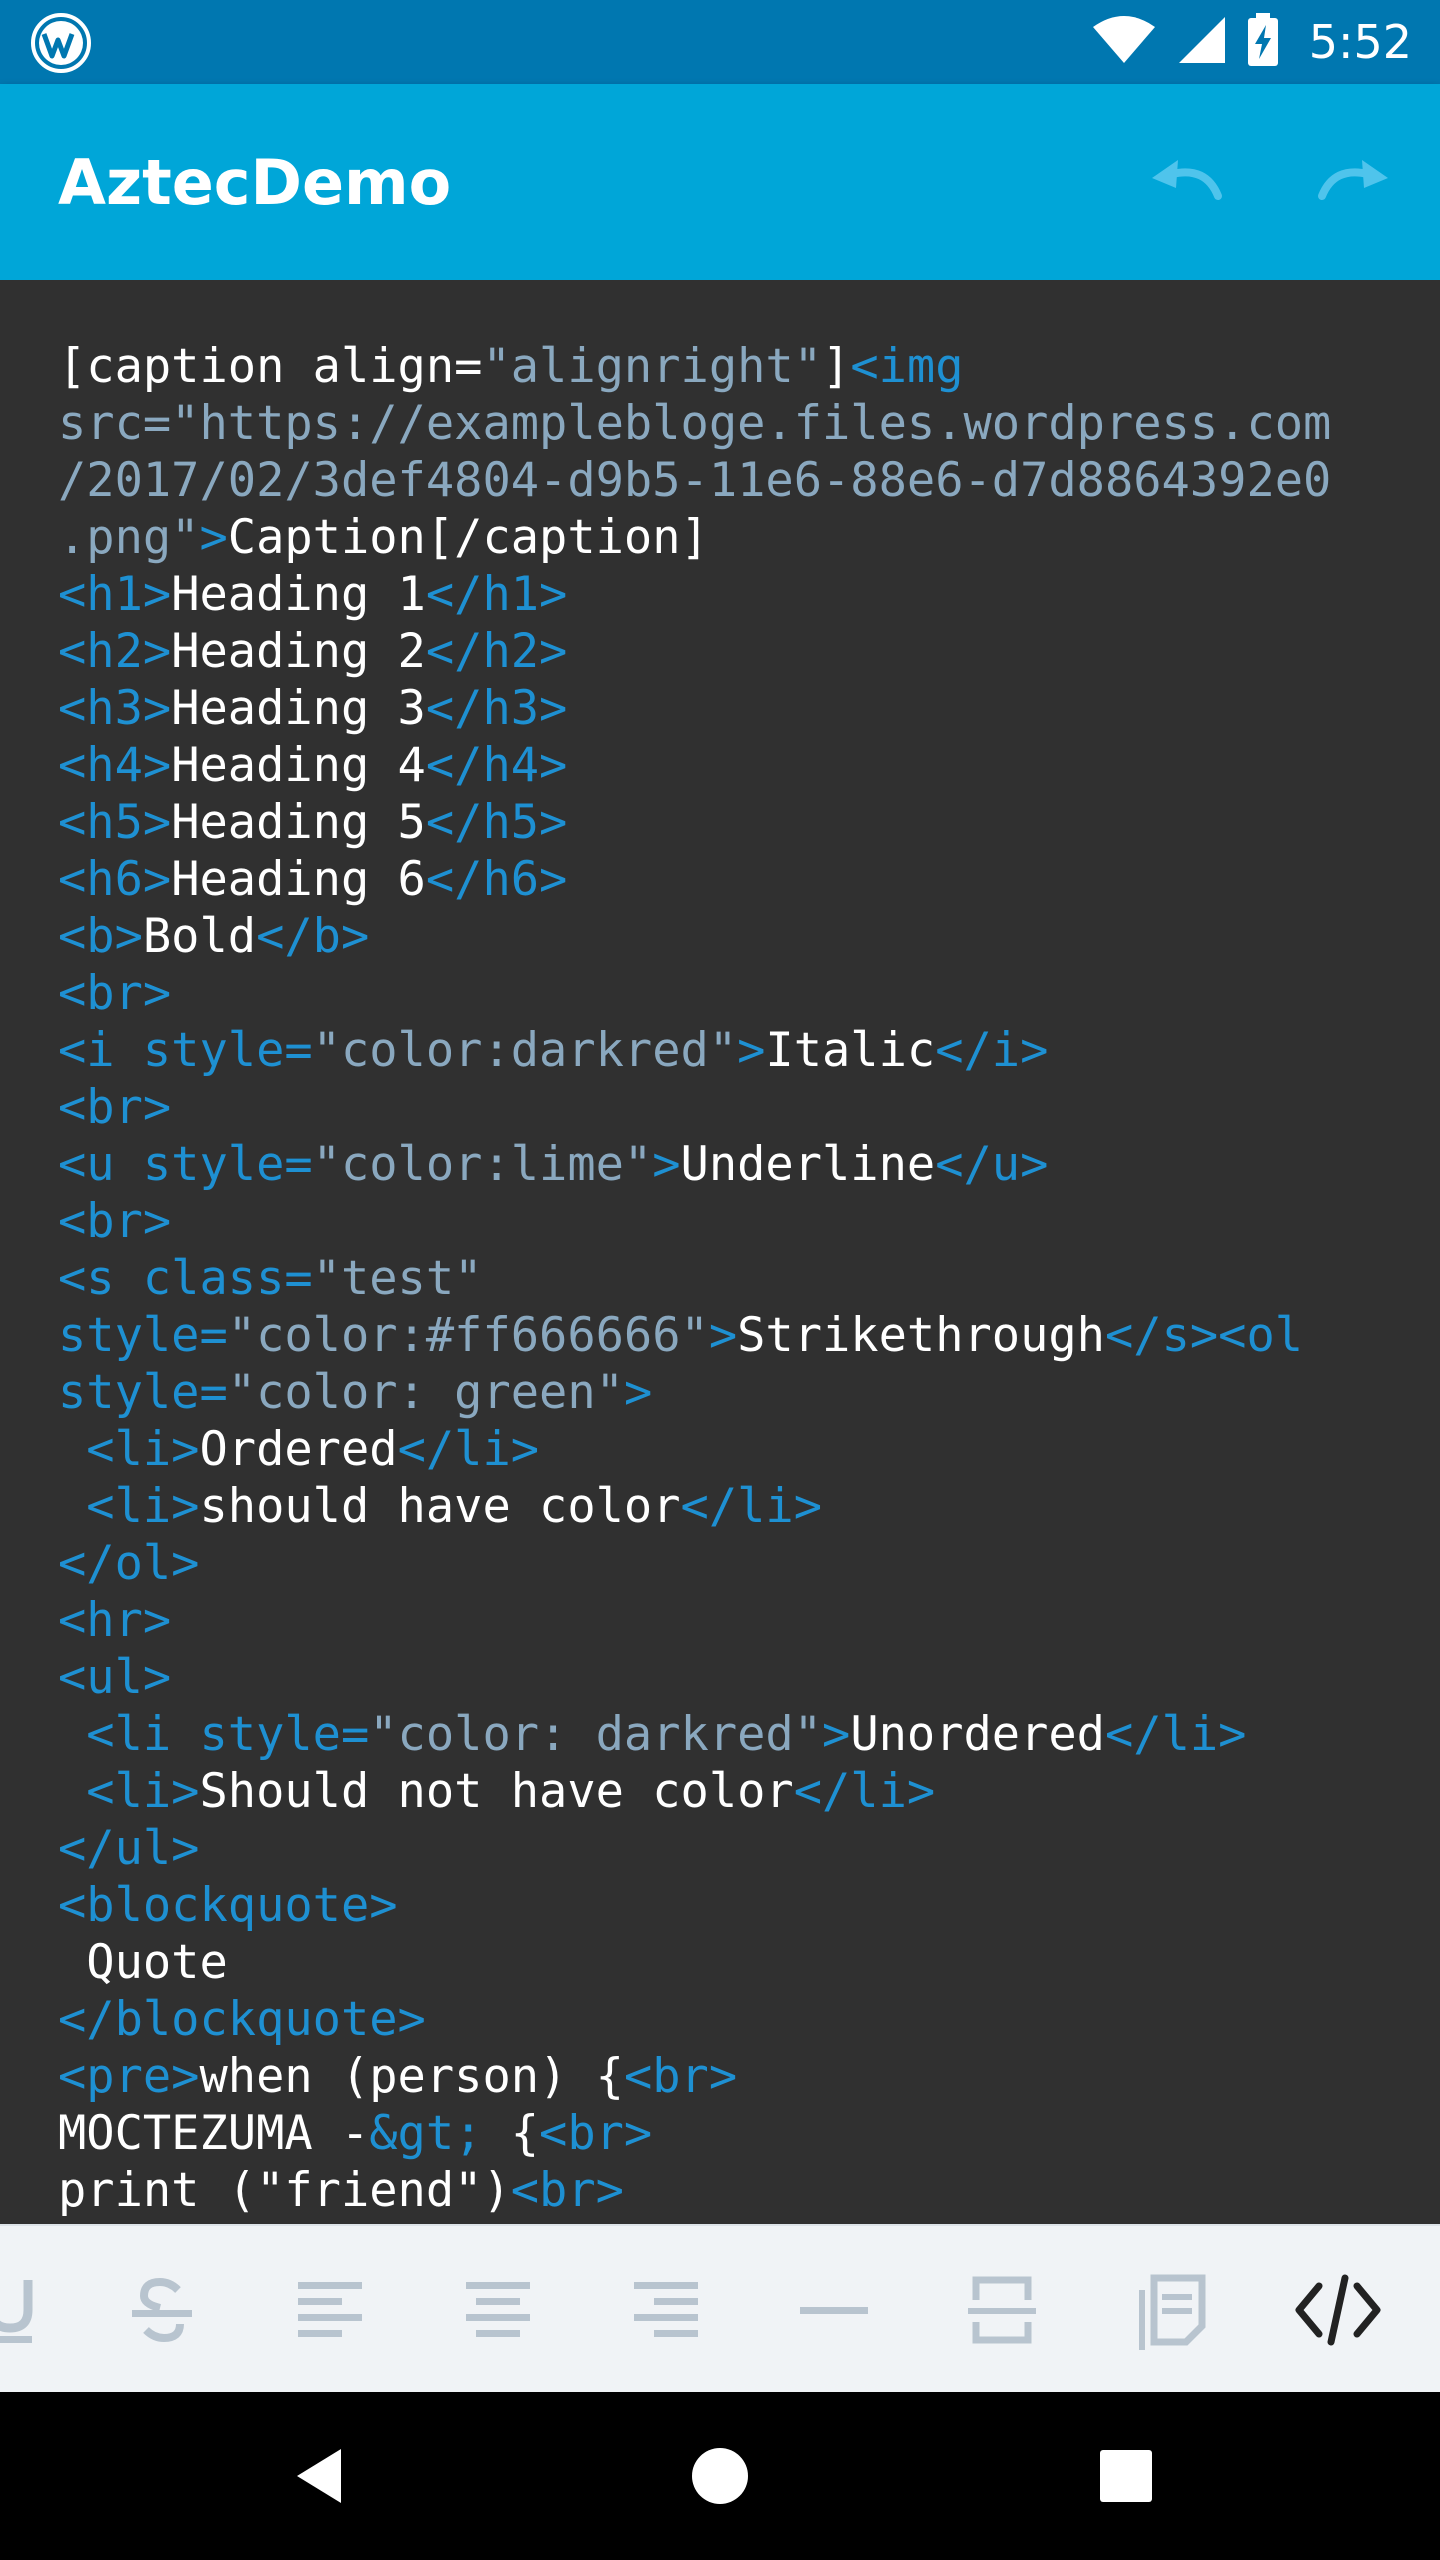 Image resolution: width=1440 pixels, height=2560 pixels. I want to click on home-button, so click(720, 2476).